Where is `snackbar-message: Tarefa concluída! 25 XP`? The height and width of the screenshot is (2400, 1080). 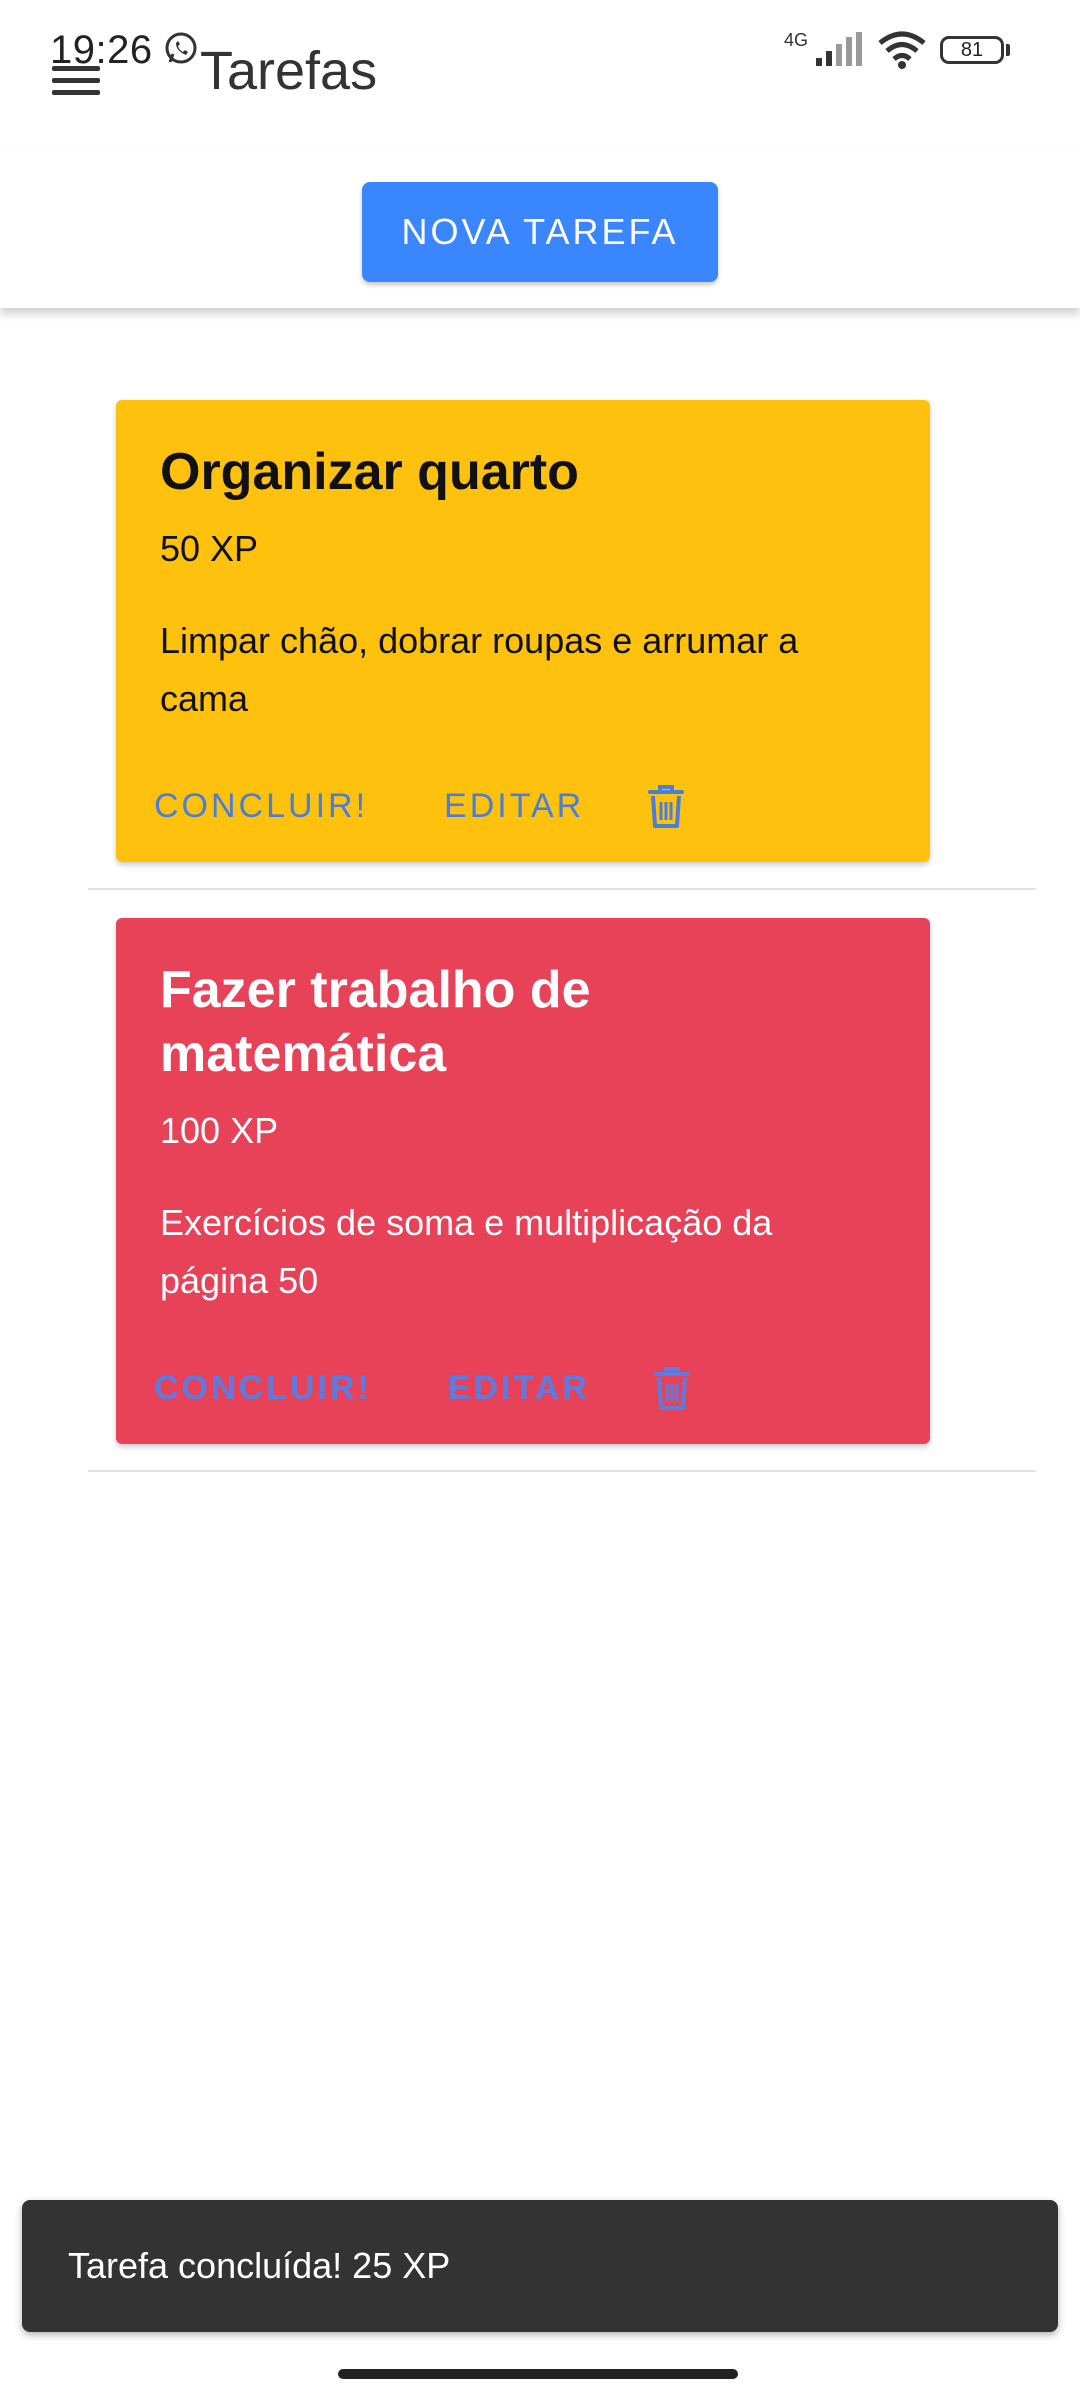
snackbar-message: Tarefa concluída! 25 XP is located at coordinates (259, 2265).